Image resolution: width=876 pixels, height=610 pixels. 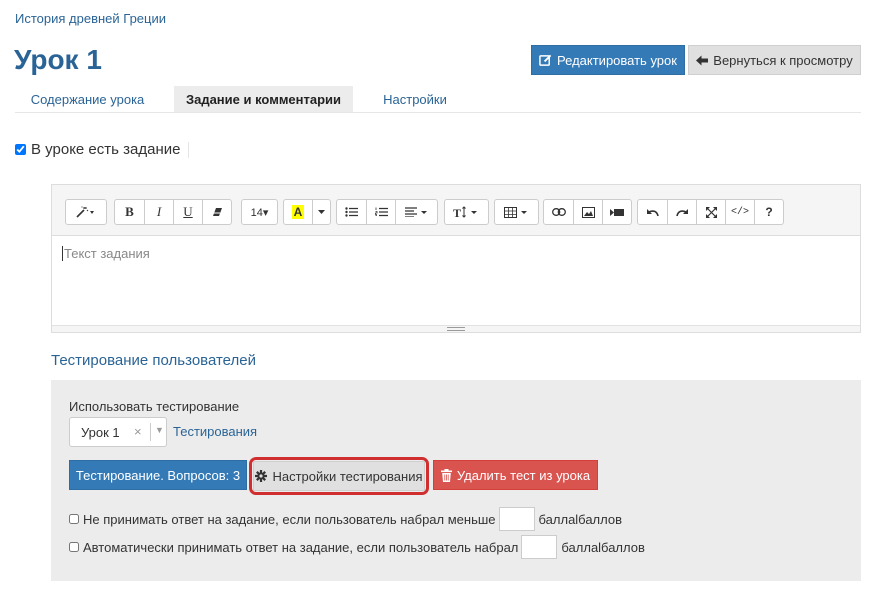 I want to click on test-questions-button: Тестирование. Вопросов: 3, so click(x=158, y=475).